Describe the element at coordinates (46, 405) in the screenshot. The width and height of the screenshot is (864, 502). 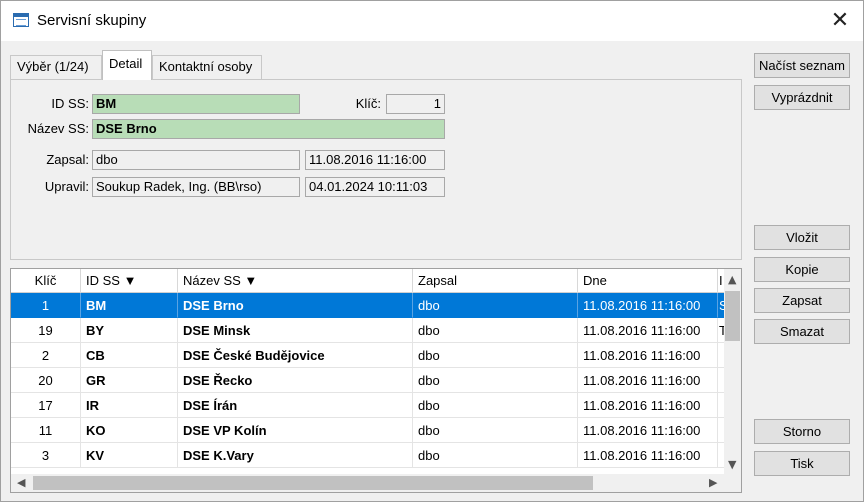
I see `cell-klic: 17` at that location.